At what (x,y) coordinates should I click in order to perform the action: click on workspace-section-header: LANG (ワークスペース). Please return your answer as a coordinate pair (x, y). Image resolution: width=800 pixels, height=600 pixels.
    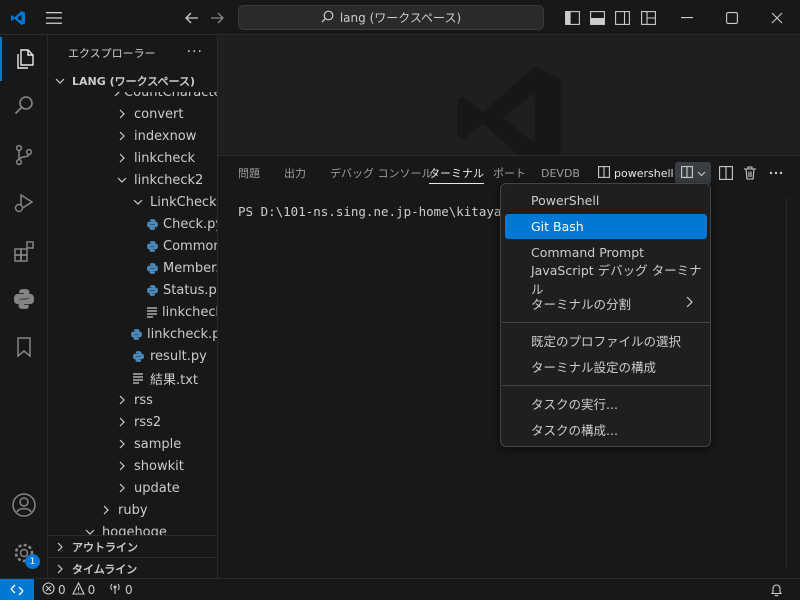
    Looking at the image, I should click on (132, 81).